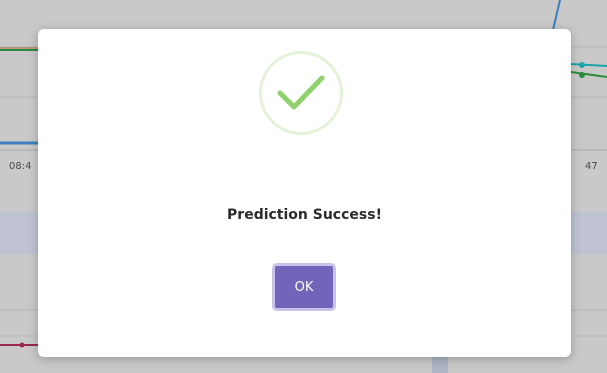  Describe the element at coordinates (440, 365) in the screenshot. I see `bottom-bar` at that location.